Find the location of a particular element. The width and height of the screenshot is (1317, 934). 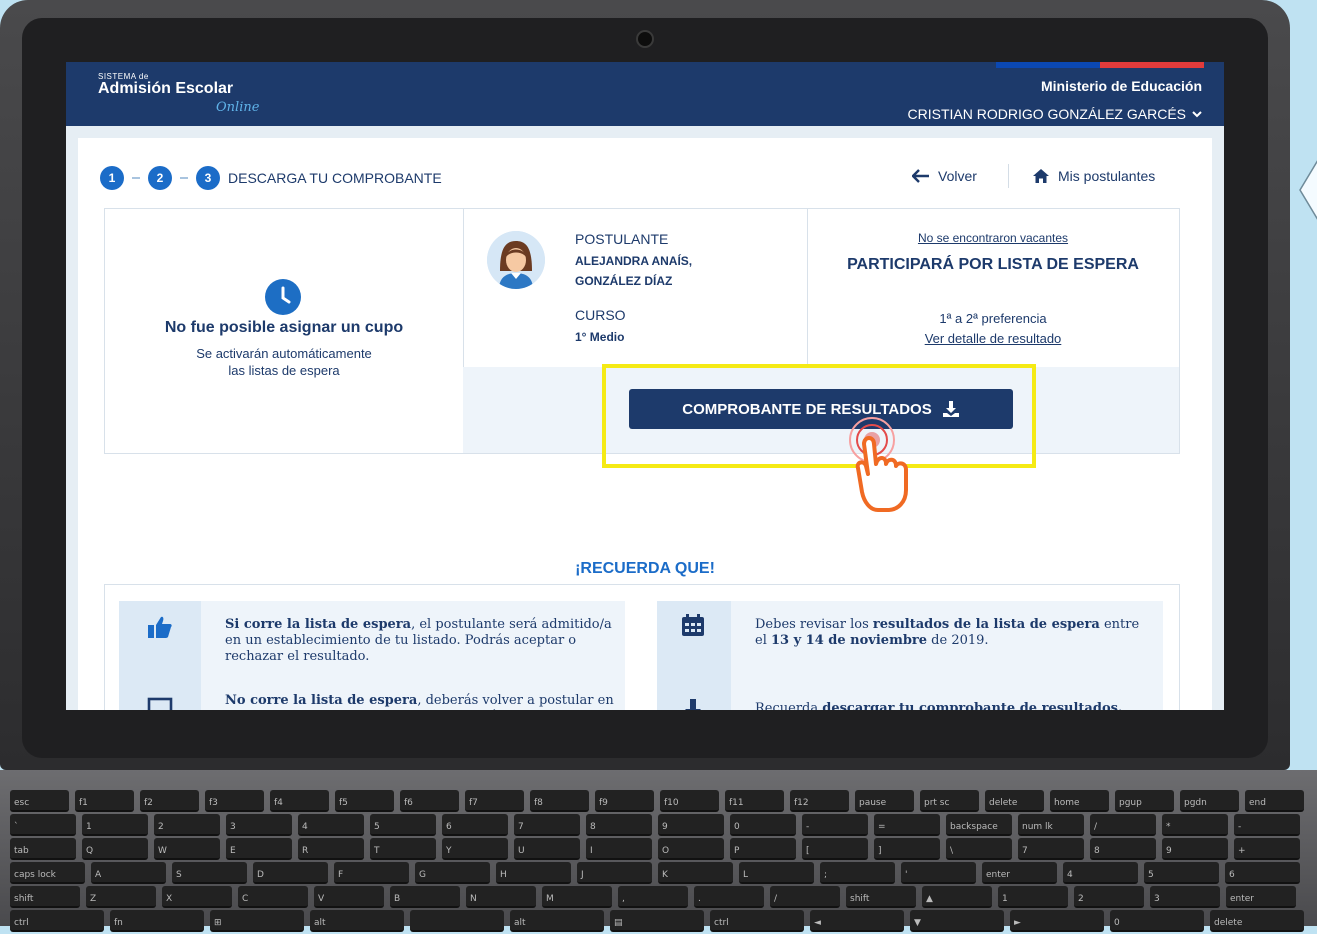

key: f9 is located at coordinates (624, 801).